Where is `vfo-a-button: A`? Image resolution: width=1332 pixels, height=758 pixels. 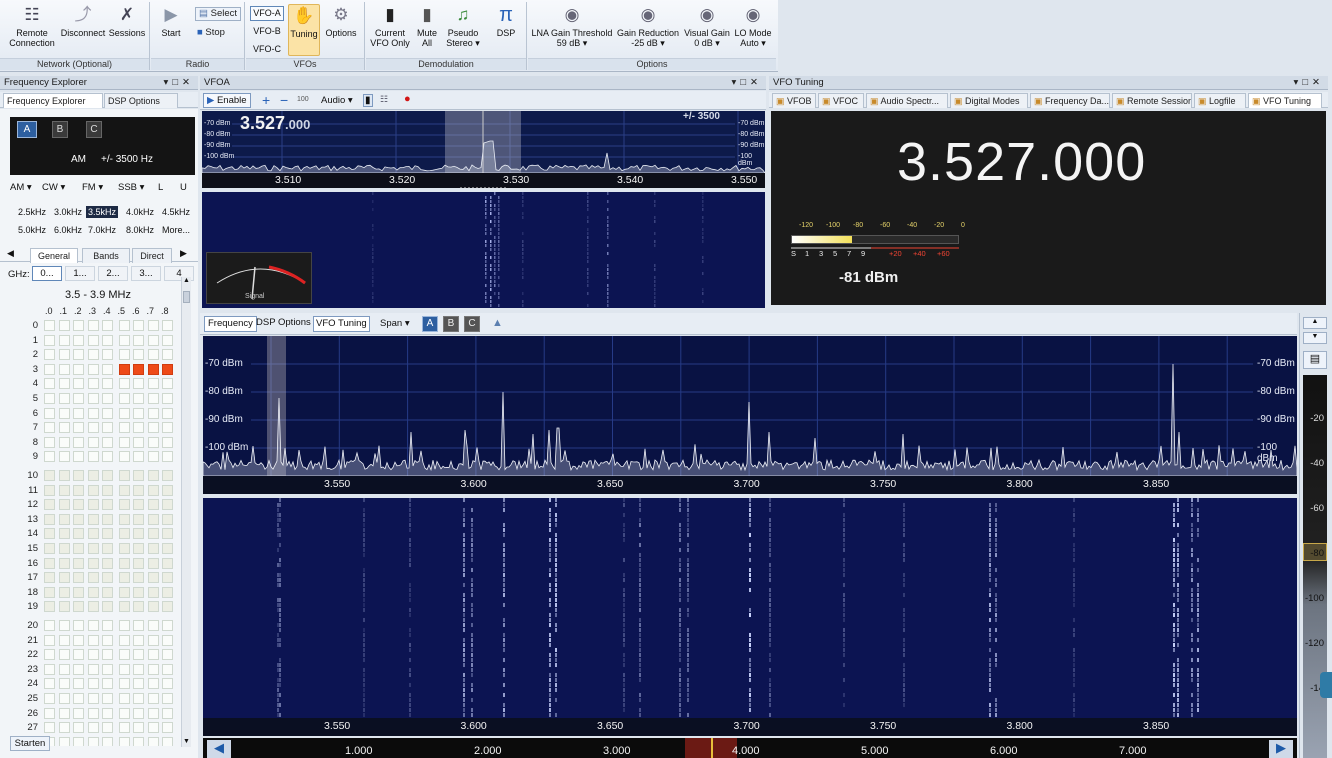
vfo-a-button: A is located at coordinates (27, 129).